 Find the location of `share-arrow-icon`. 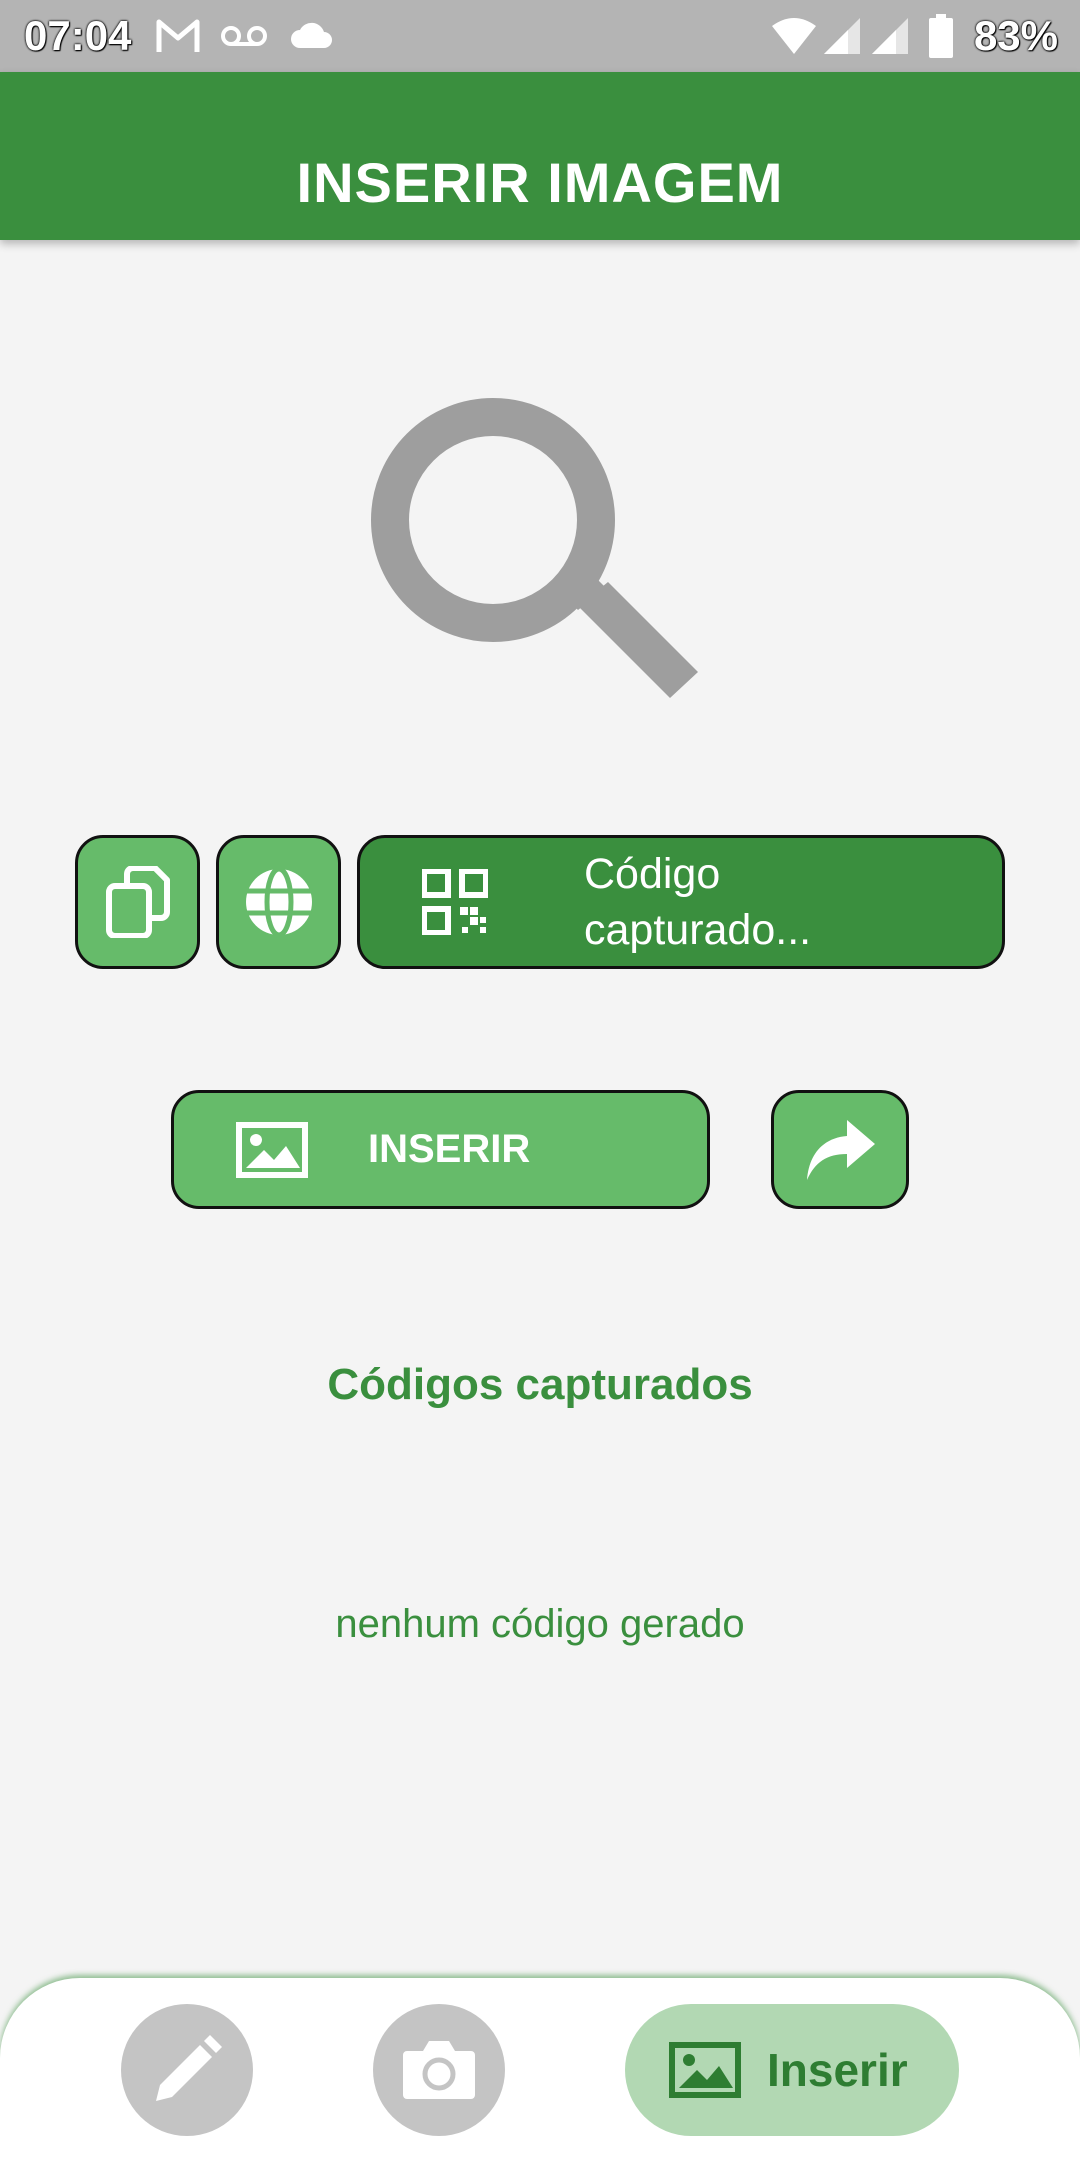

share-arrow-icon is located at coordinates (841, 1149).